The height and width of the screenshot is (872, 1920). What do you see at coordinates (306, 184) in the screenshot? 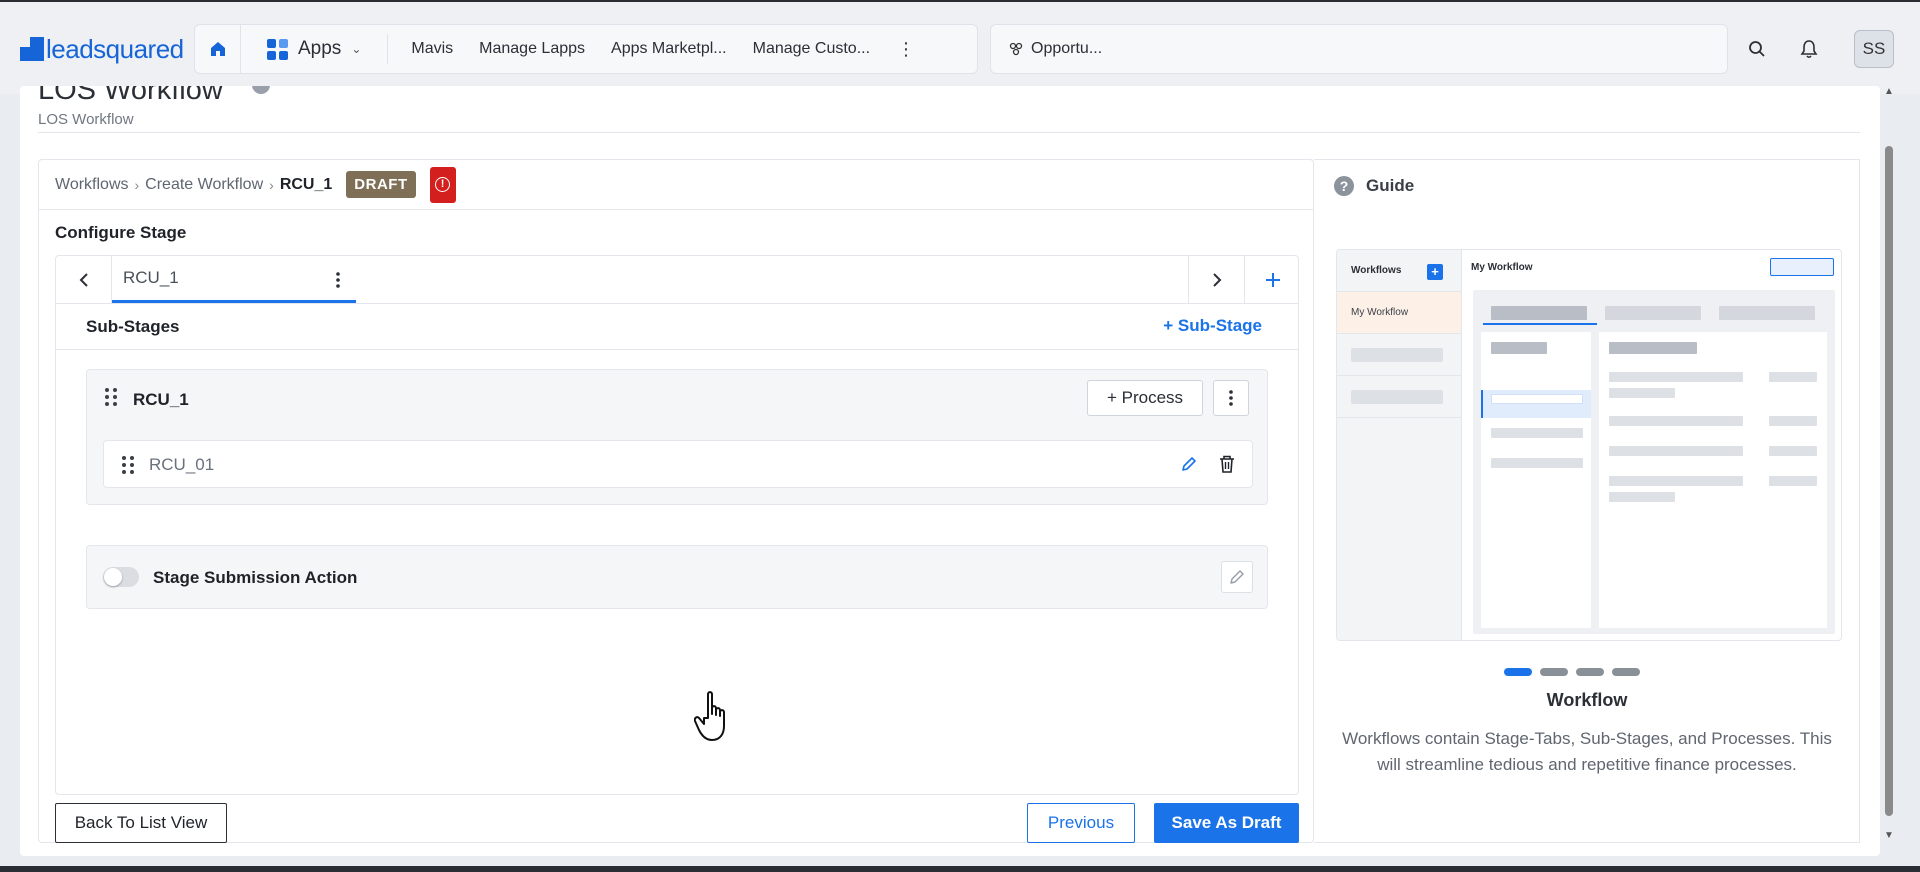
I see `breadcrumb-current: RCU_1` at bounding box center [306, 184].